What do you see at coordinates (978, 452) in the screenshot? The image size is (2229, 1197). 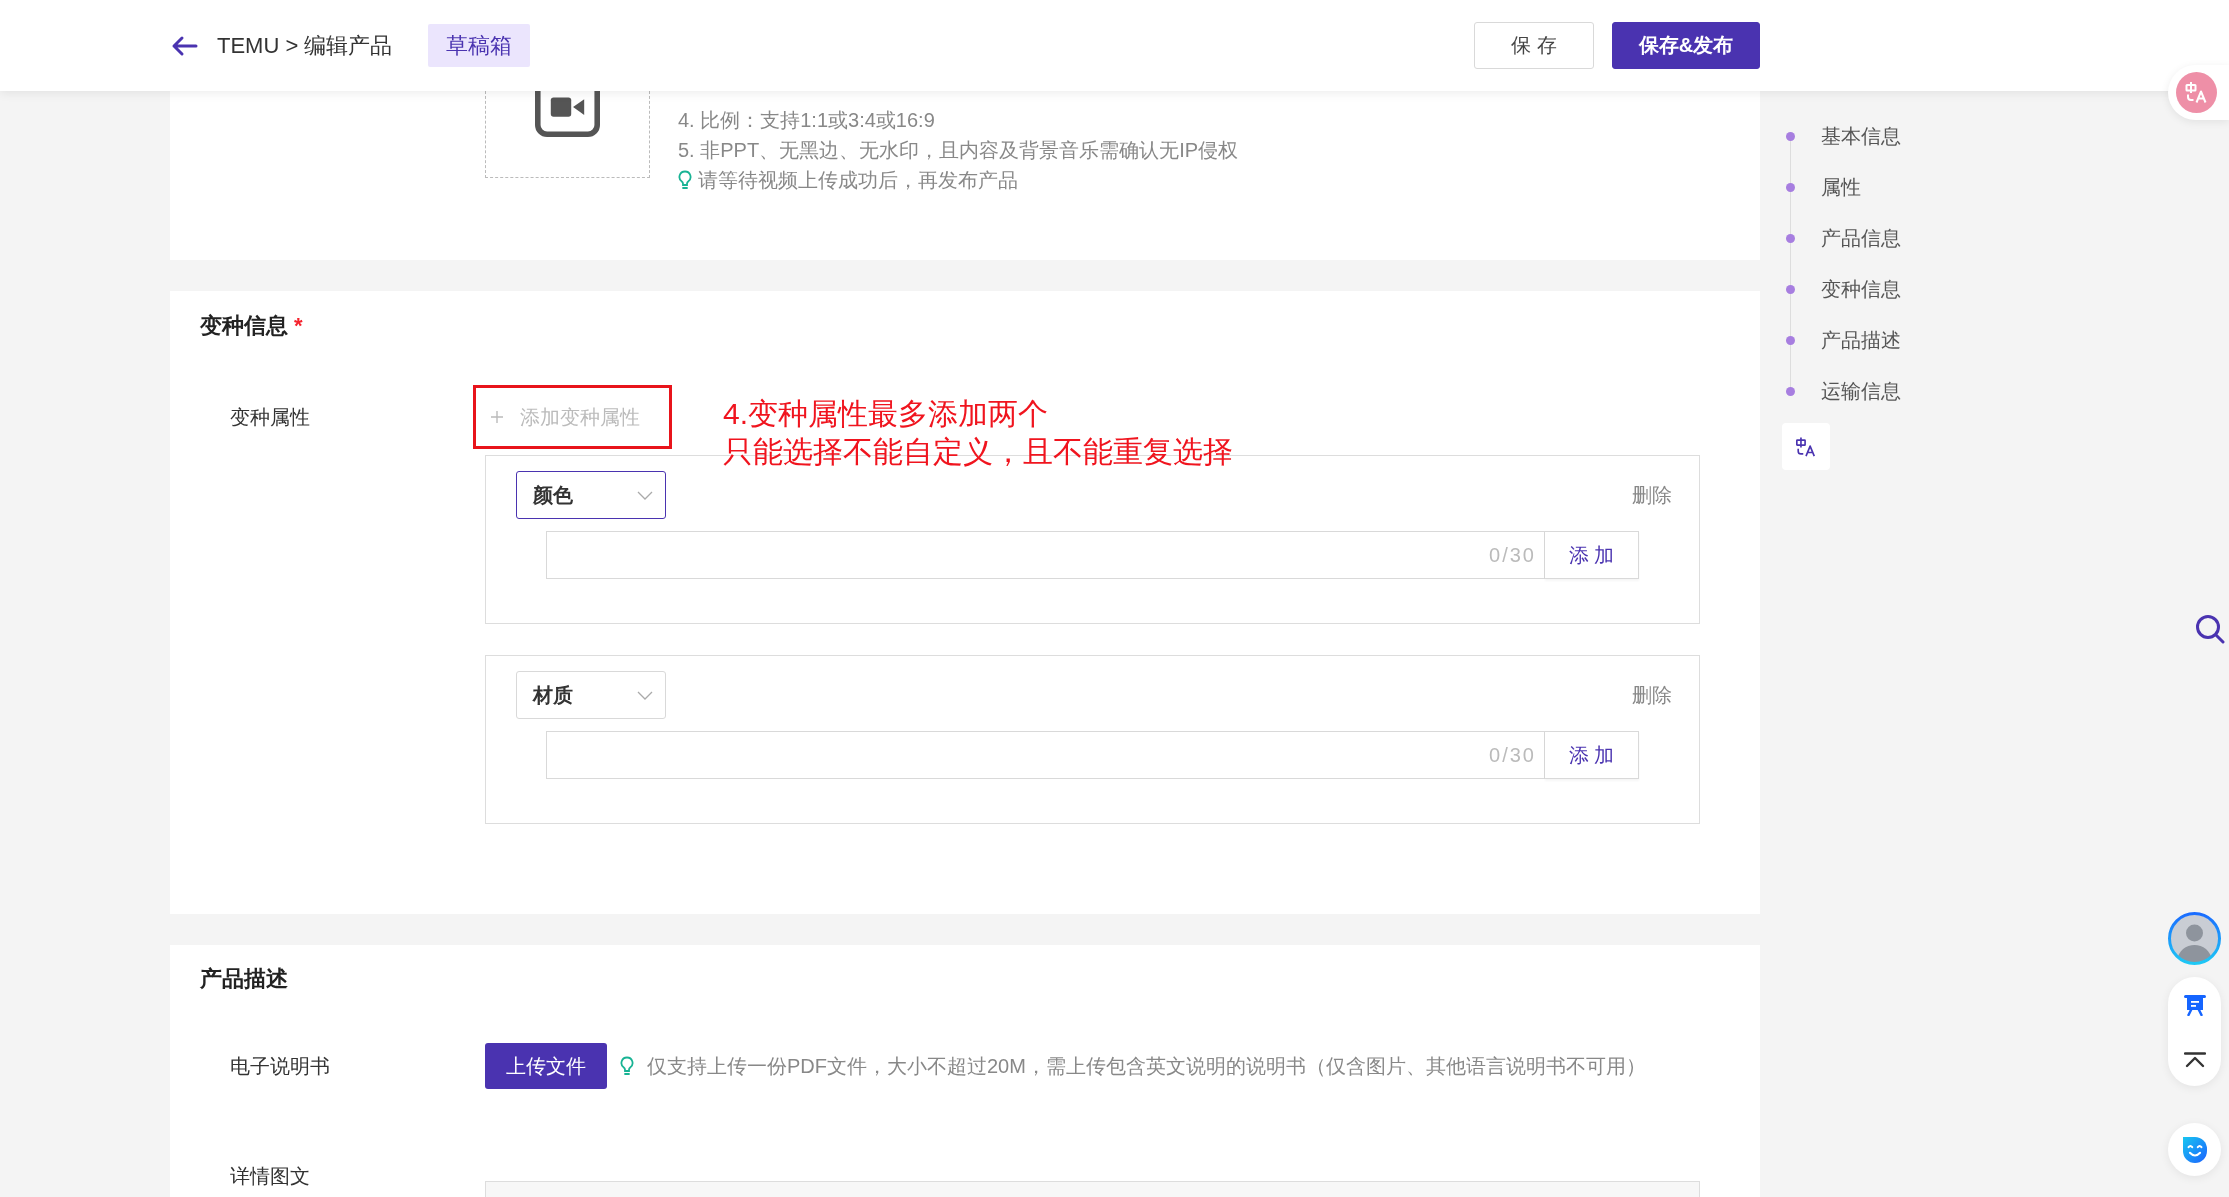 I see `annotation-text: 只能选择不能自定义，且不能重复选择` at bounding box center [978, 452].